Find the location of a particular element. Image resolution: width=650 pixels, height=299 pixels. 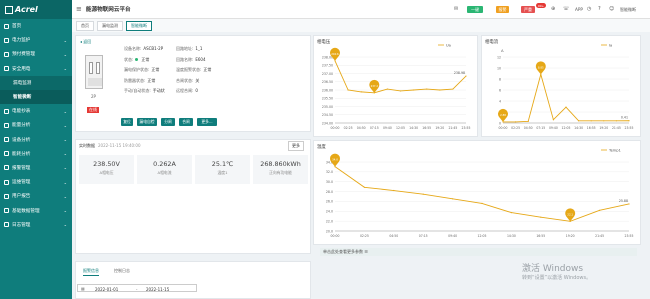

field-key: 合闸状态: is located at coordinates (185, 80).